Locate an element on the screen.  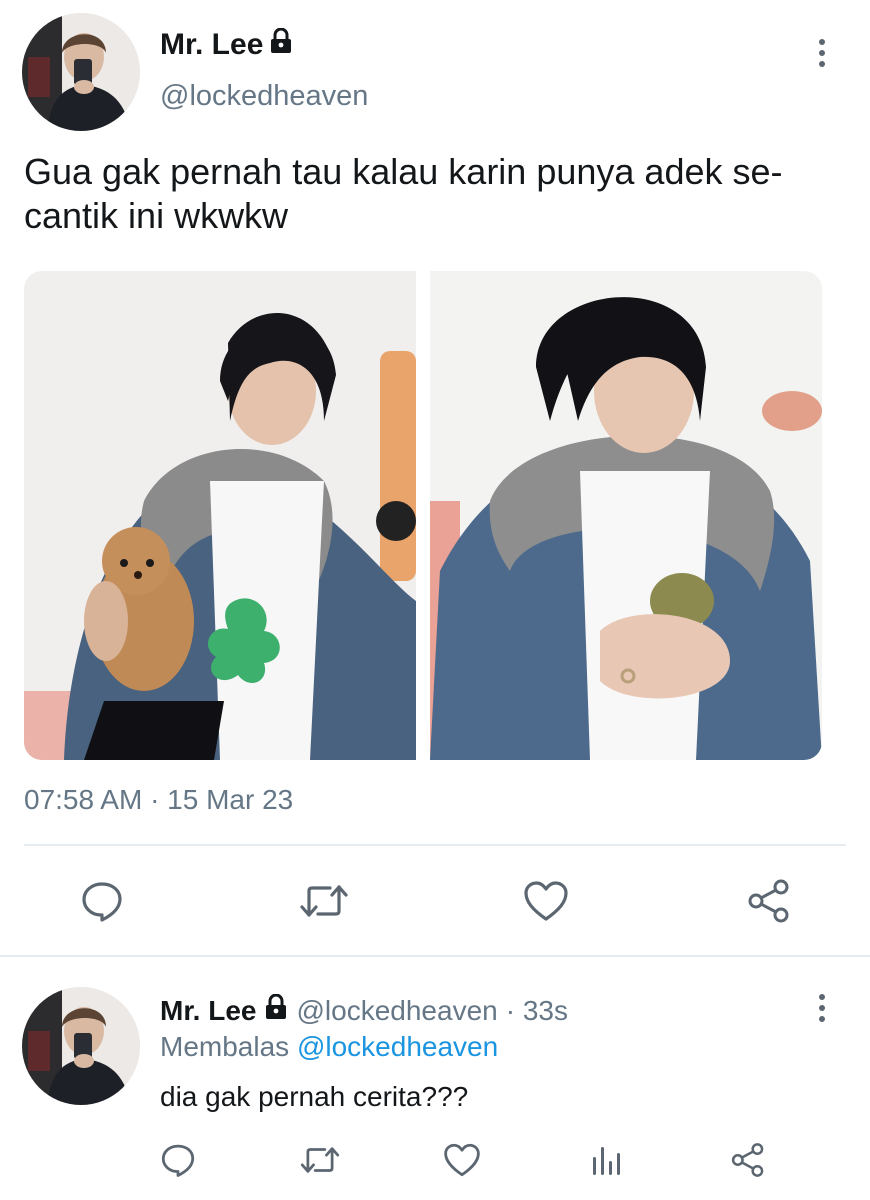
analytics-icon is located at coordinates (606, 1161).